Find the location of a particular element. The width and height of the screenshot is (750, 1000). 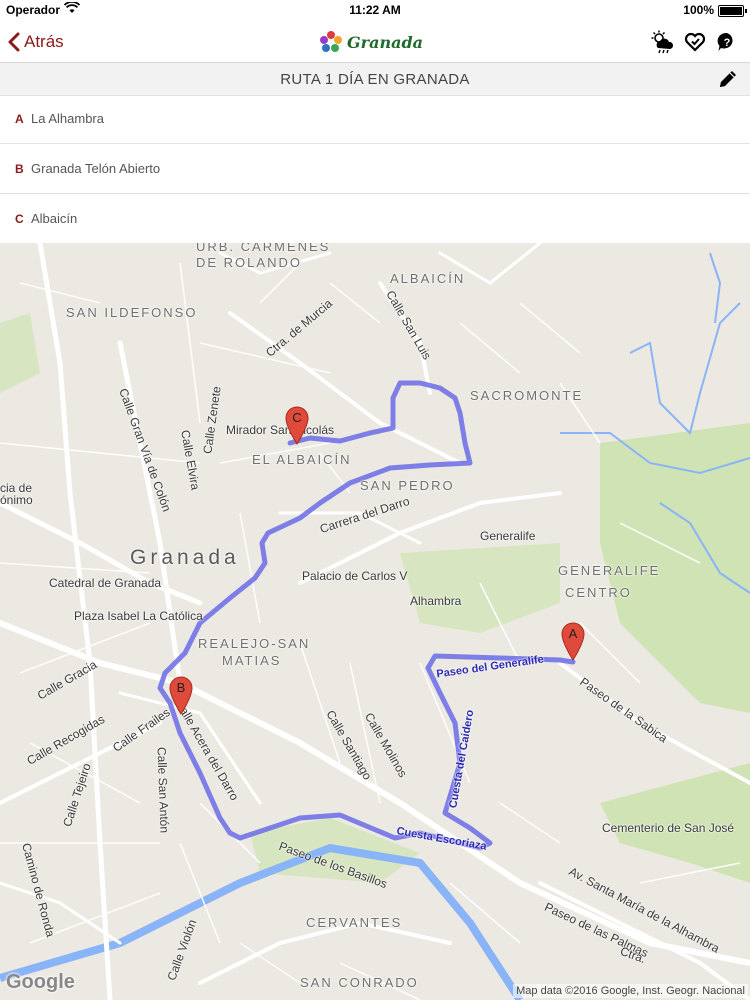

clock: 11:22 AM is located at coordinates (375, 10).